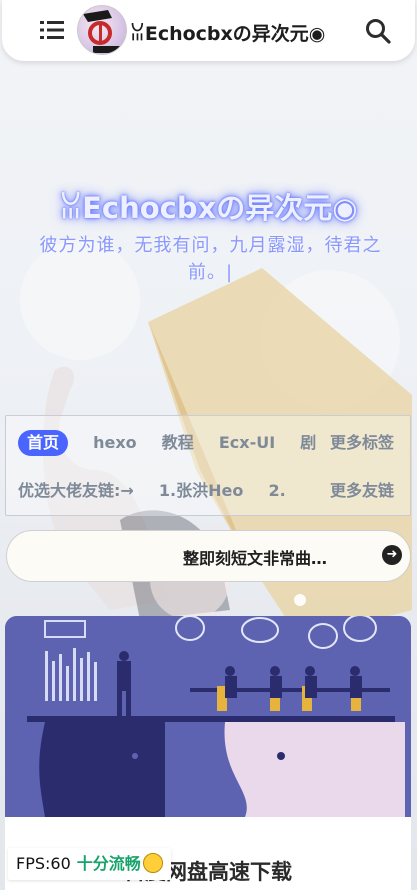 The height and width of the screenshot is (890, 417). What do you see at coordinates (43, 443) in the screenshot?
I see `tag-home: 首页` at bounding box center [43, 443].